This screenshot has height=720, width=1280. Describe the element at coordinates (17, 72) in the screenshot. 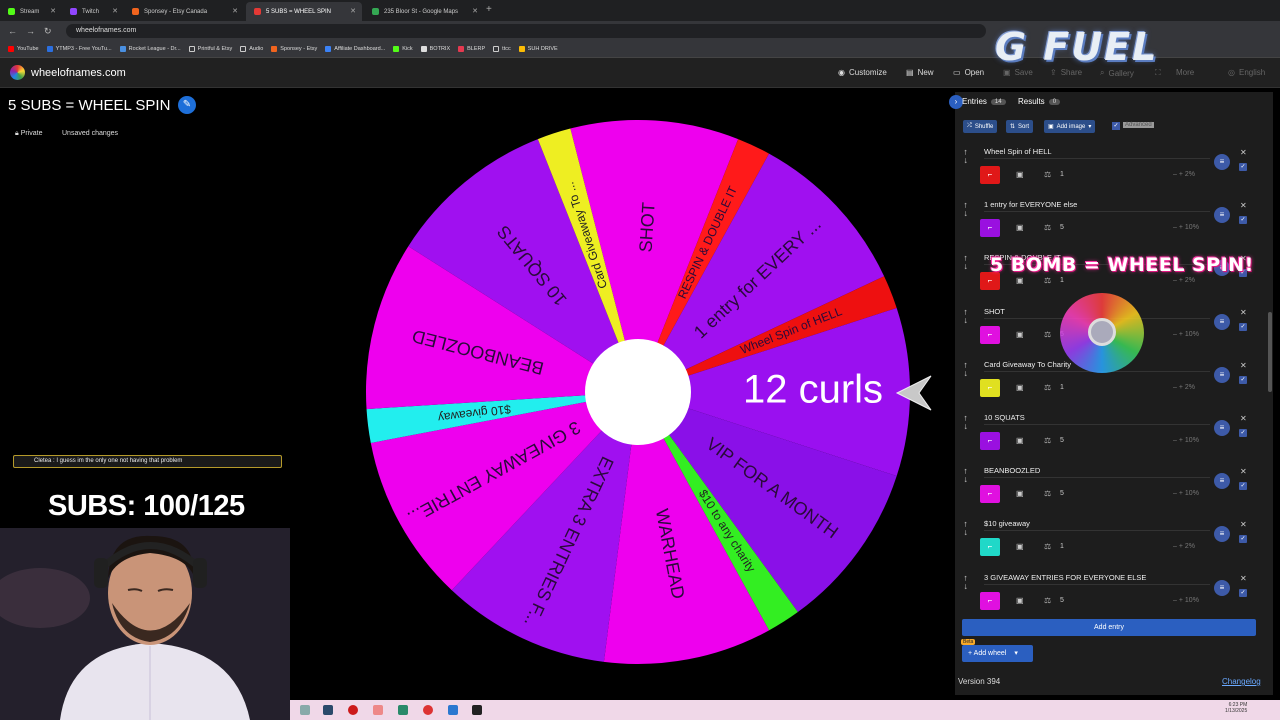

I see `wheel-logo-icon` at that location.